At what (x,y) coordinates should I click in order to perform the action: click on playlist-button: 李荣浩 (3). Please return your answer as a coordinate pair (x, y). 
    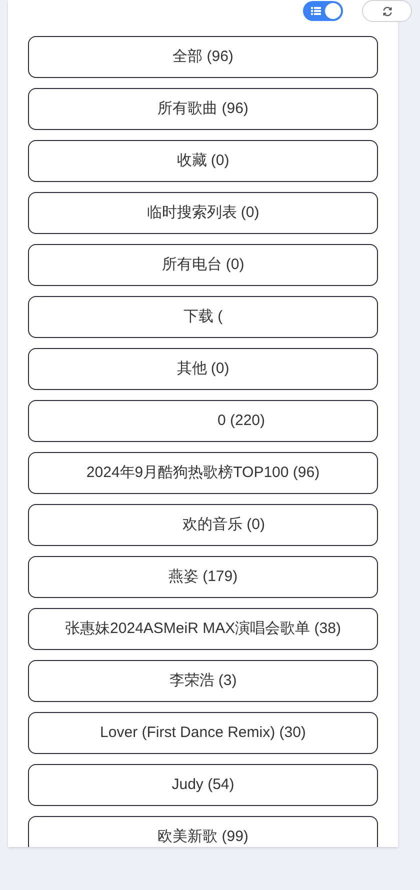
    Looking at the image, I should click on (203, 681).